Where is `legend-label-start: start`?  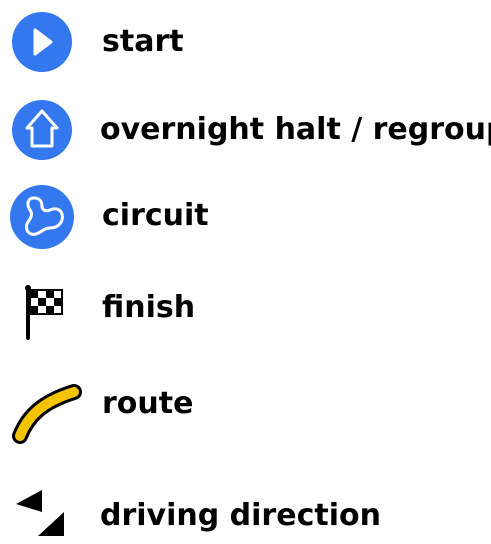 legend-label-start: start is located at coordinates (143, 41).